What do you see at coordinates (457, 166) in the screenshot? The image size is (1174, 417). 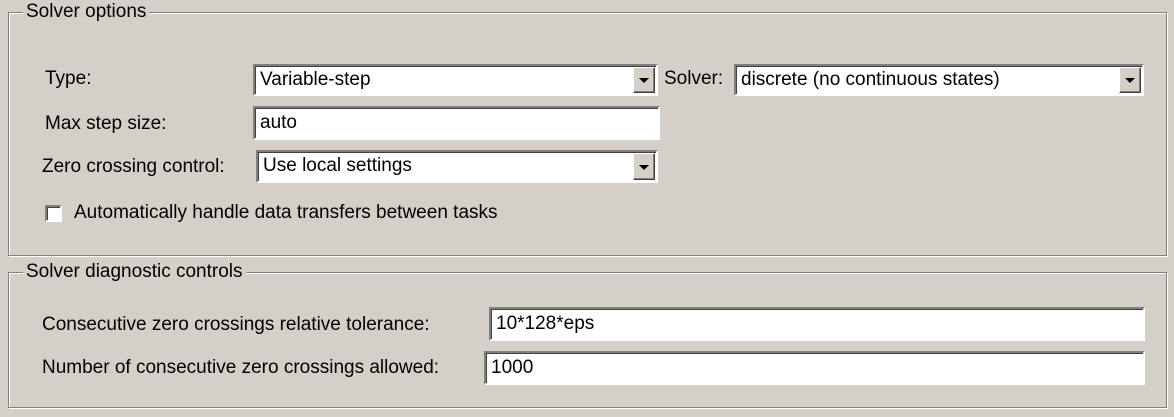 I see `zero-crossing-control-dropdown: Use local settings` at bounding box center [457, 166].